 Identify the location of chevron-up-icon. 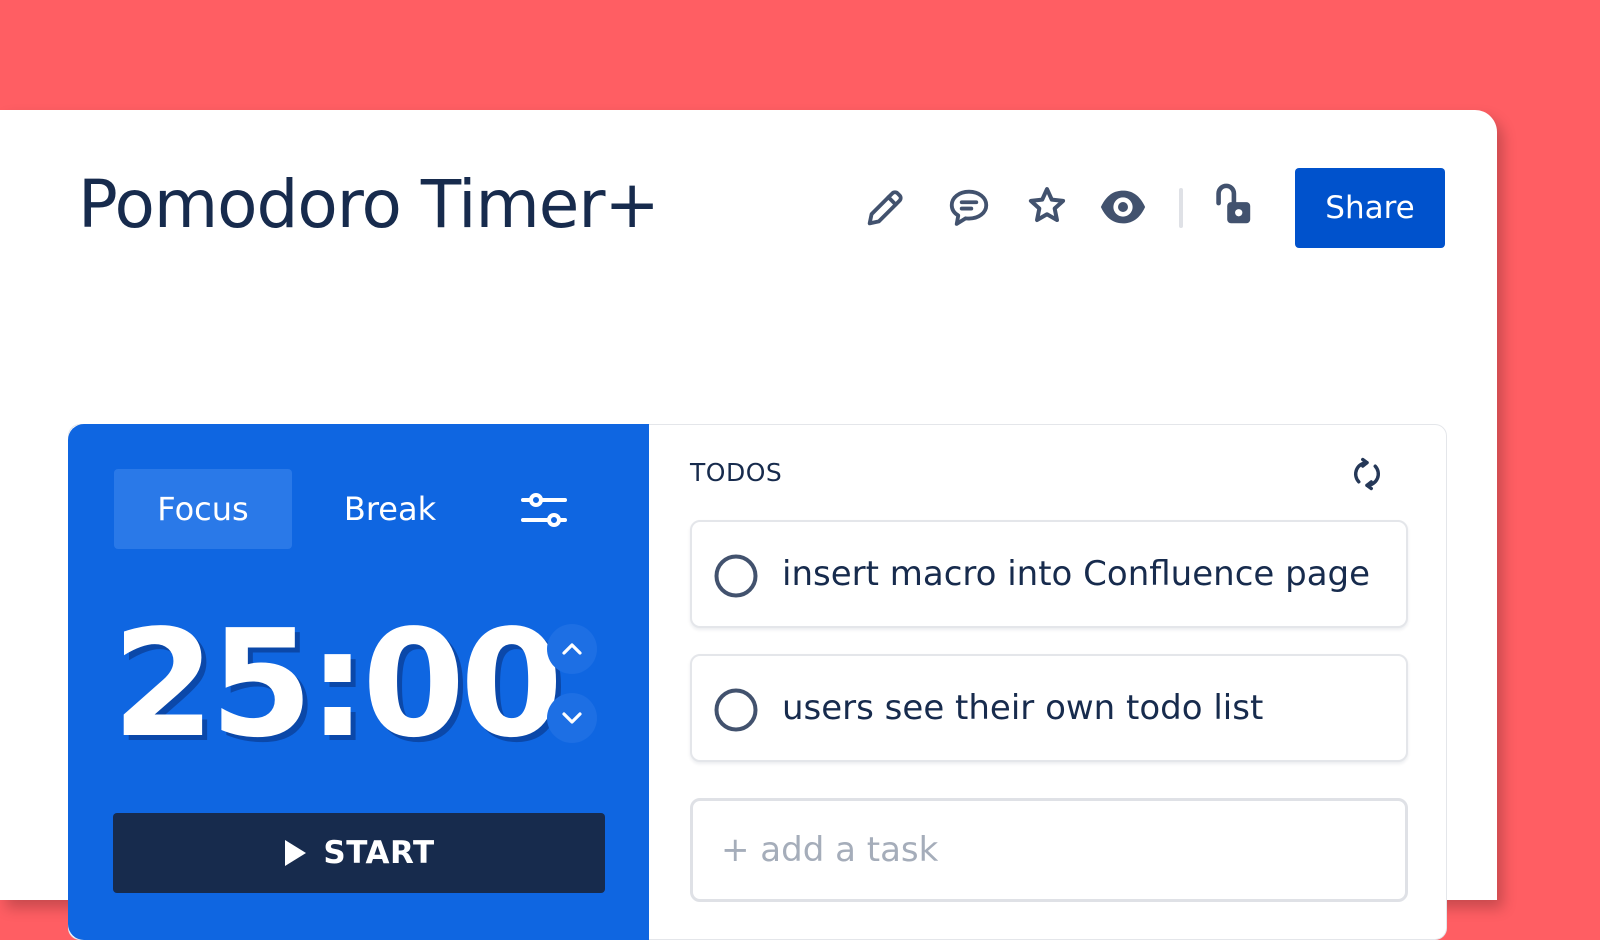
(572, 649).